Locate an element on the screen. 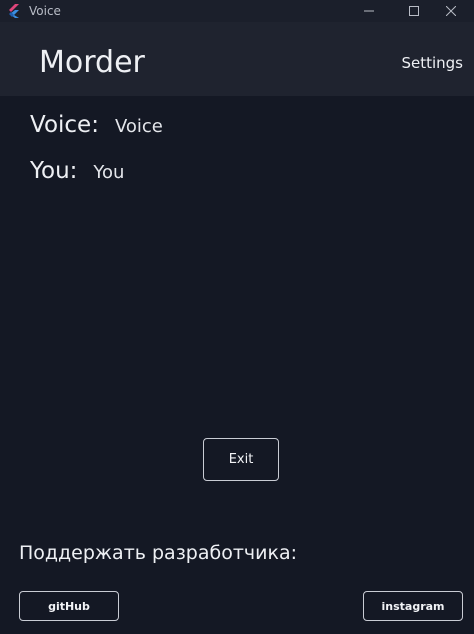 This screenshot has width=474, height=634. close-icon is located at coordinates (451, 11).